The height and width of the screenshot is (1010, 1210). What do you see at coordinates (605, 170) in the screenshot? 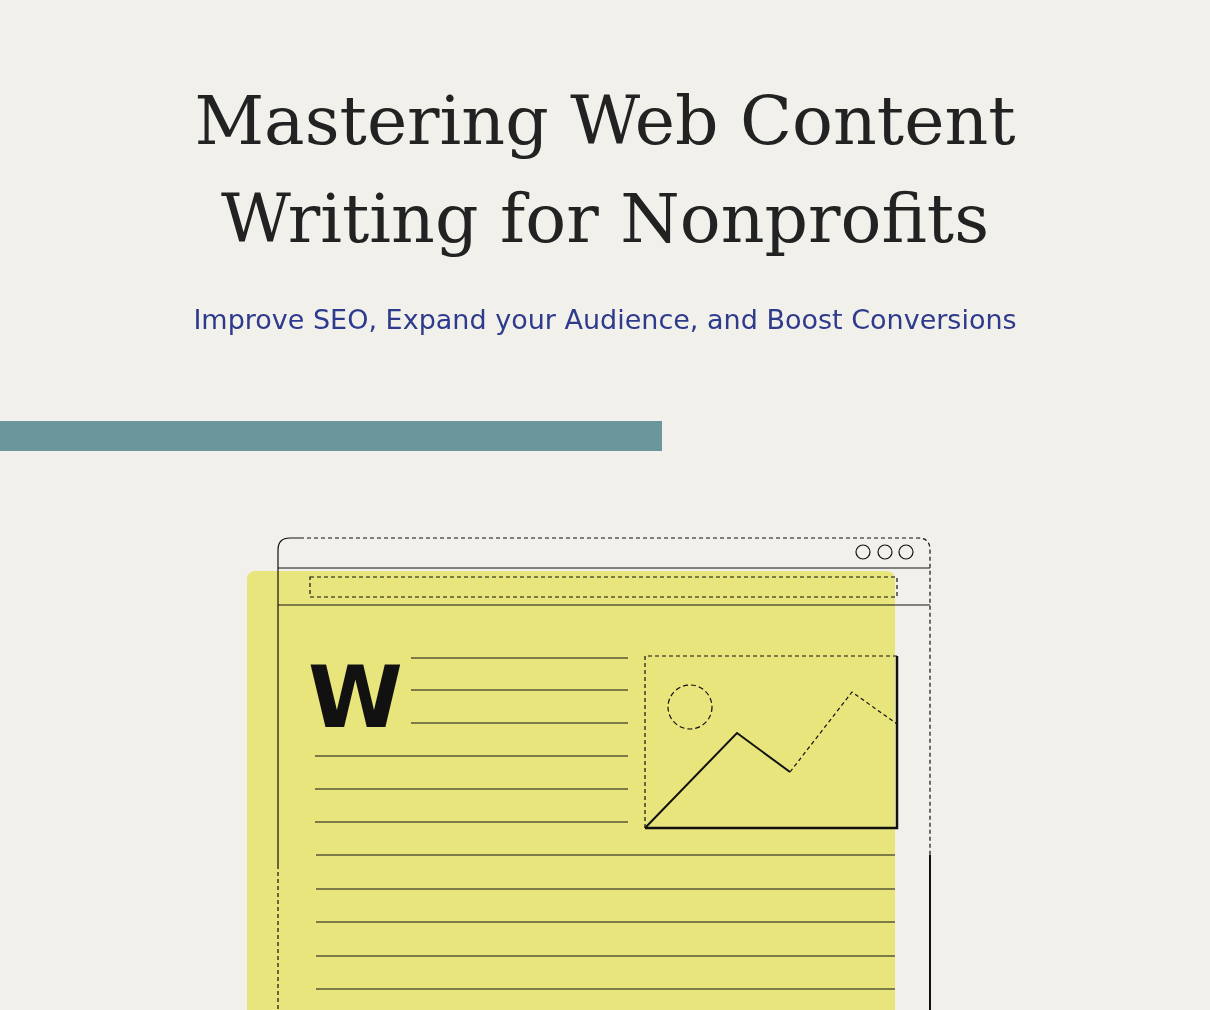
I see `page-title: Mastering Web Content Writing for Nonprofits` at bounding box center [605, 170].